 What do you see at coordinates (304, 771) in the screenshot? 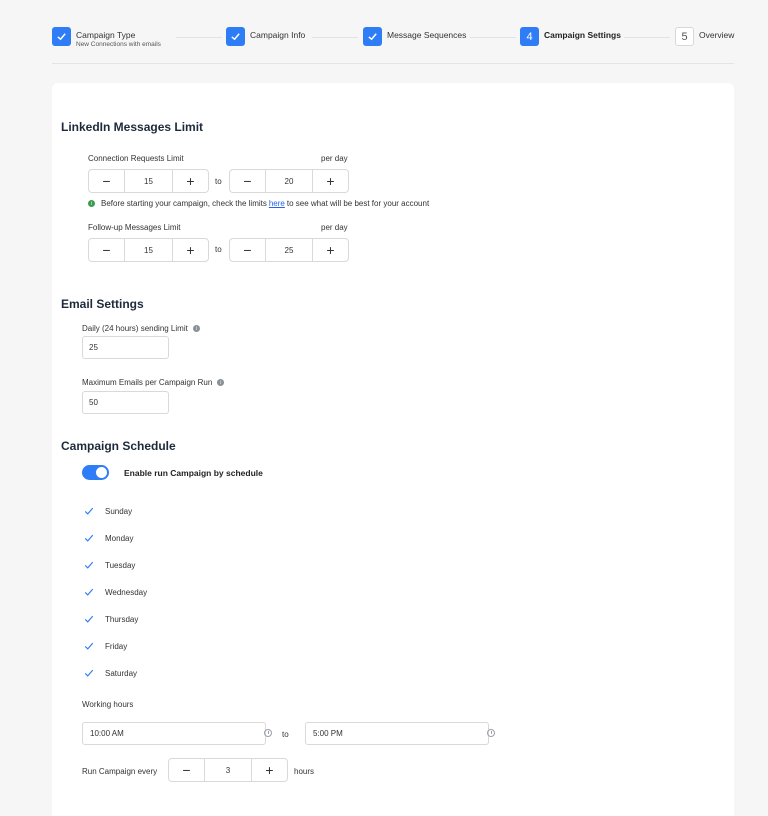
I see `hours-label: hours` at bounding box center [304, 771].